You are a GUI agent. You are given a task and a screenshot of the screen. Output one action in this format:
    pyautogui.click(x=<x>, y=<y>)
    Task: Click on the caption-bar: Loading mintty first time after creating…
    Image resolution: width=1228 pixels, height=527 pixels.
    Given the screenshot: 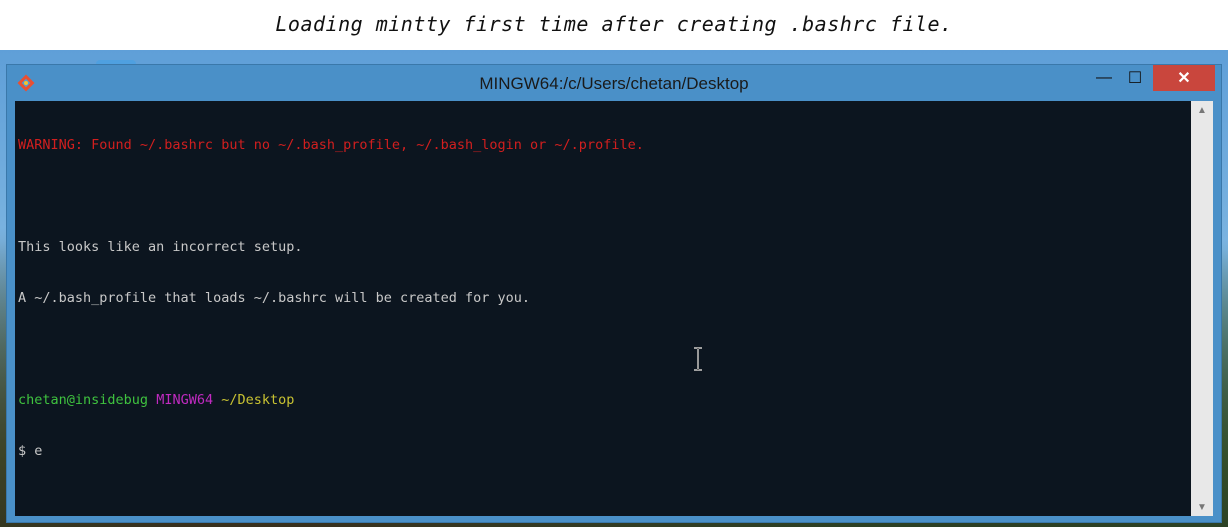 What is the action you would take?
    pyautogui.click(x=614, y=25)
    